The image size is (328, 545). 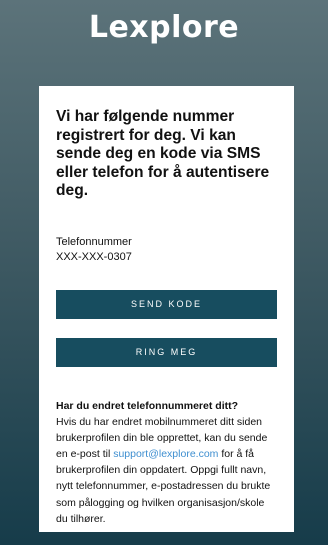 What do you see at coordinates (94, 241) in the screenshot?
I see `phone-label: Telefonnummer` at bounding box center [94, 241].